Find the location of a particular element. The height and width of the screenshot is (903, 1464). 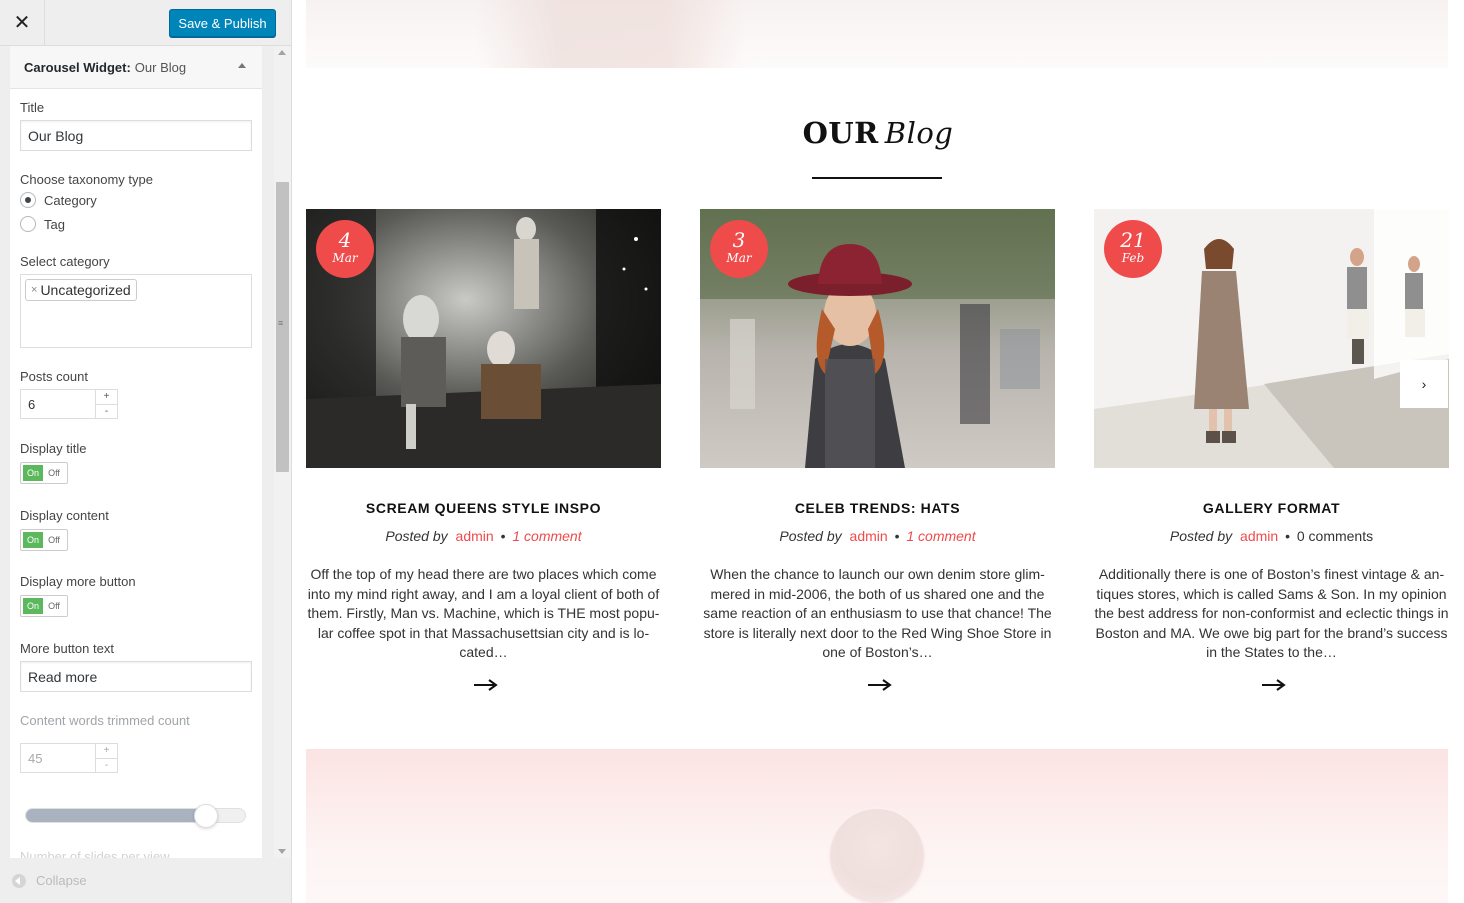

trim-count-label: Content words trimmed count is located at coordinates (105, 720).